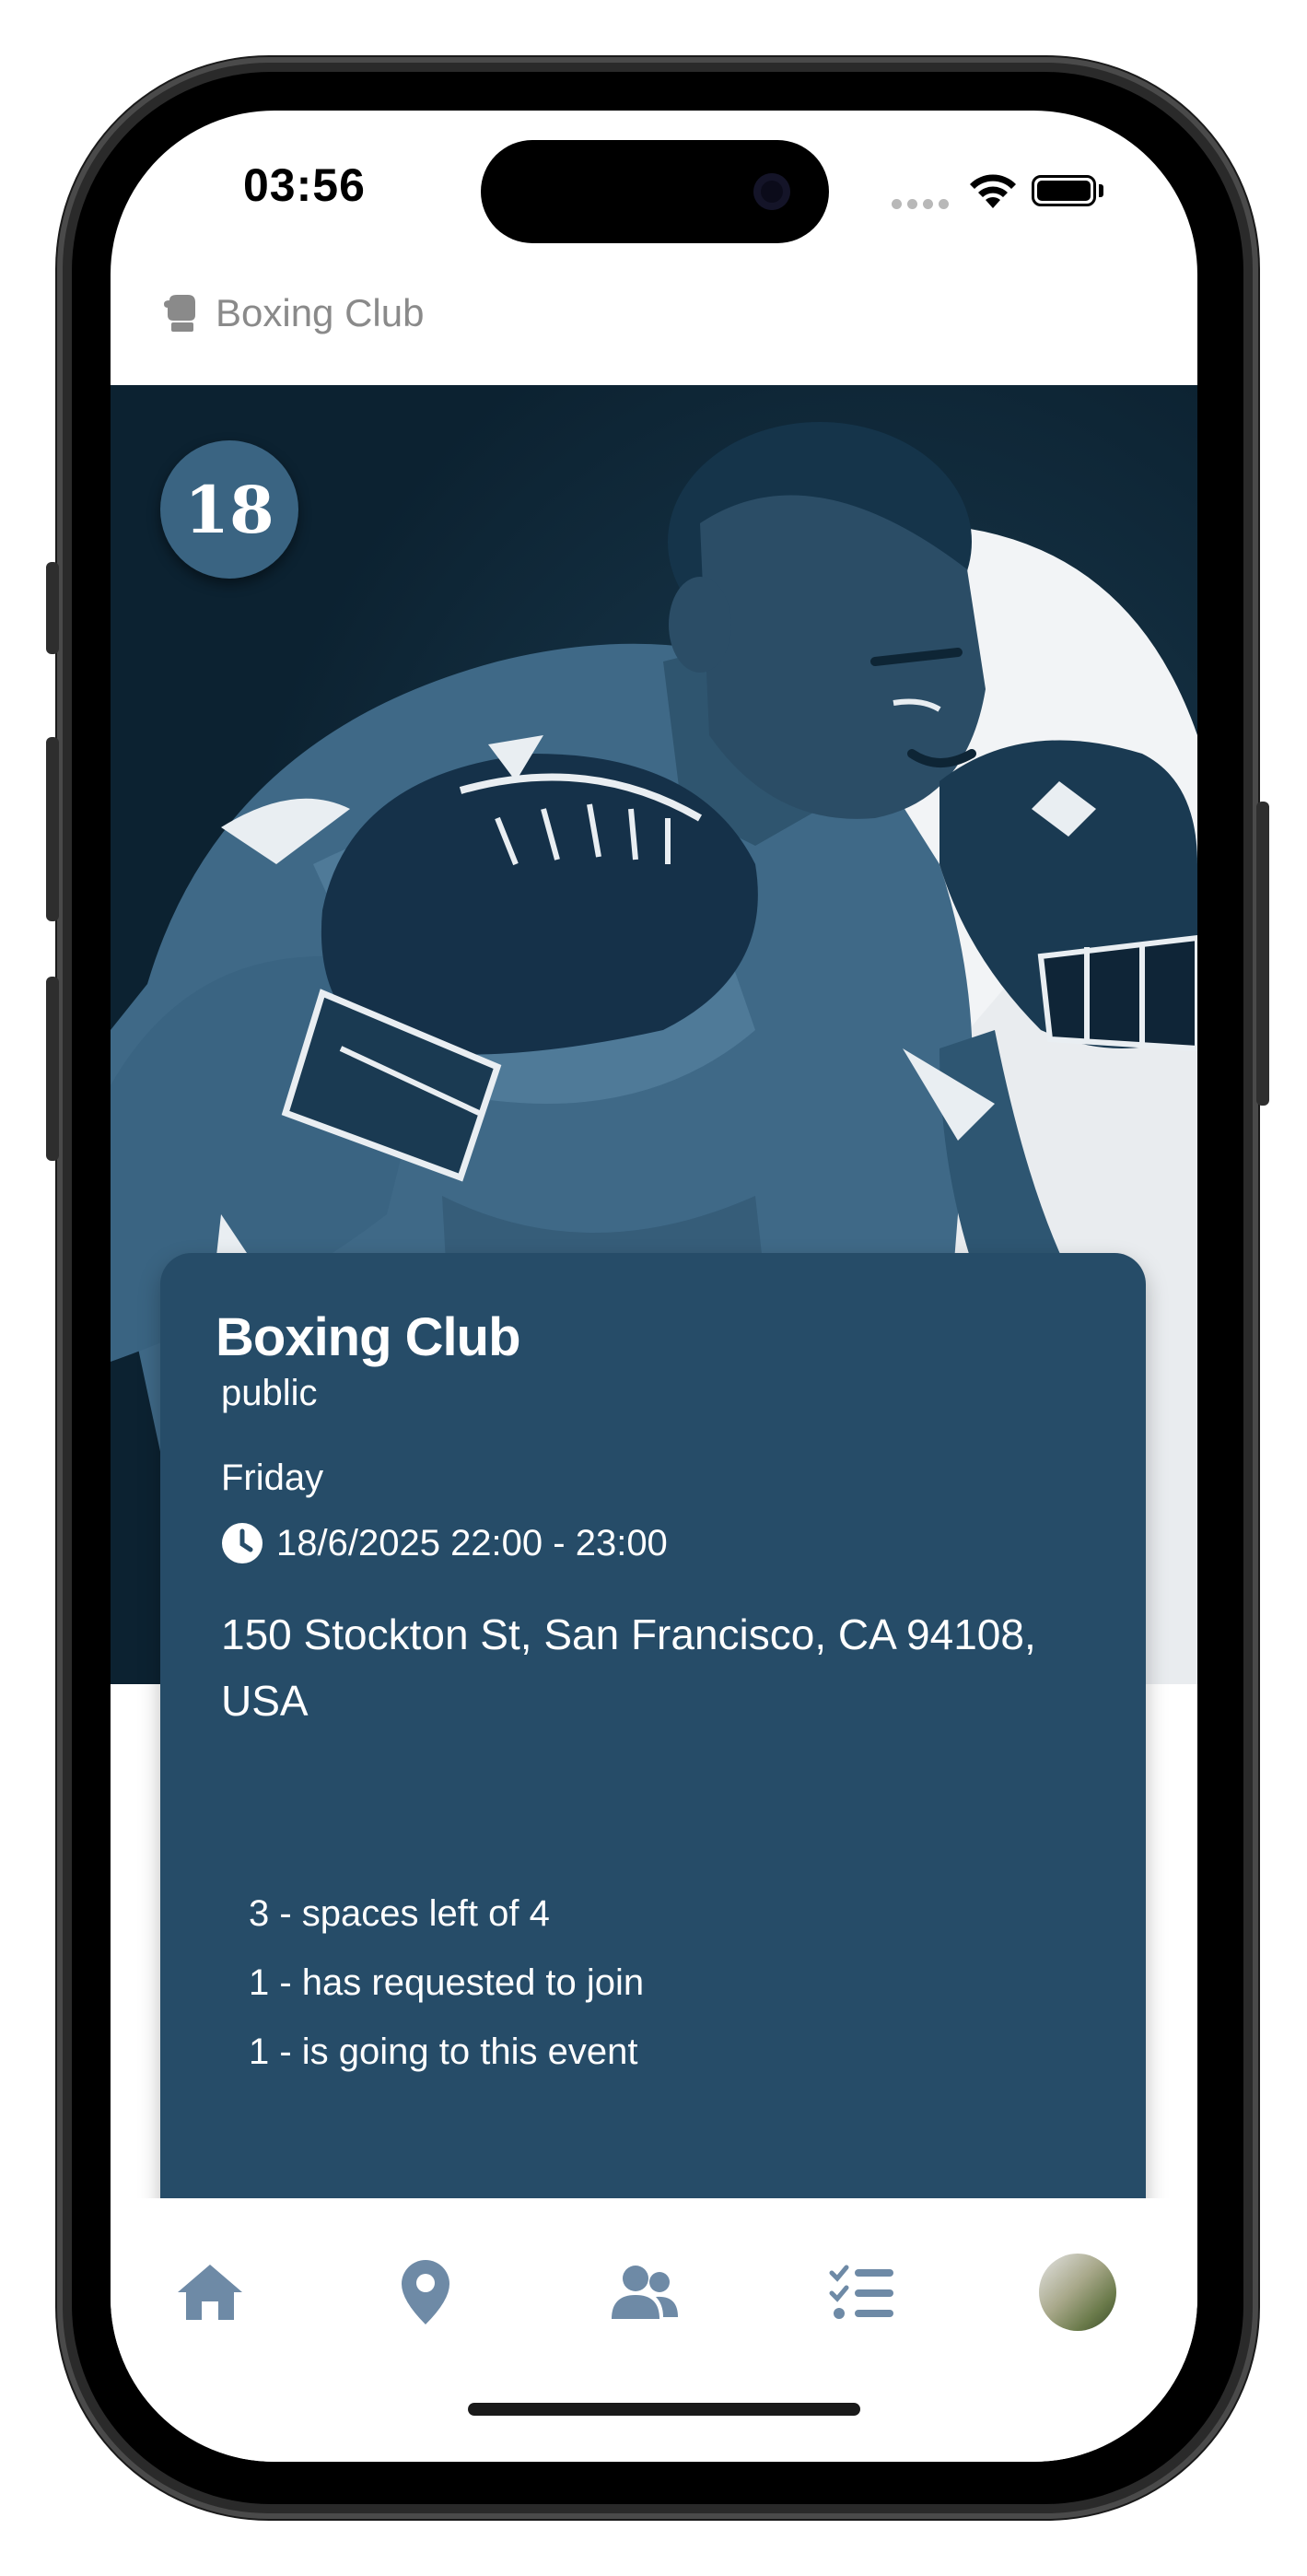 Image resolution: width=1307 pixels, height=2576 pixels. I want to click on club-header: Boxing Club, so click(294, 313).